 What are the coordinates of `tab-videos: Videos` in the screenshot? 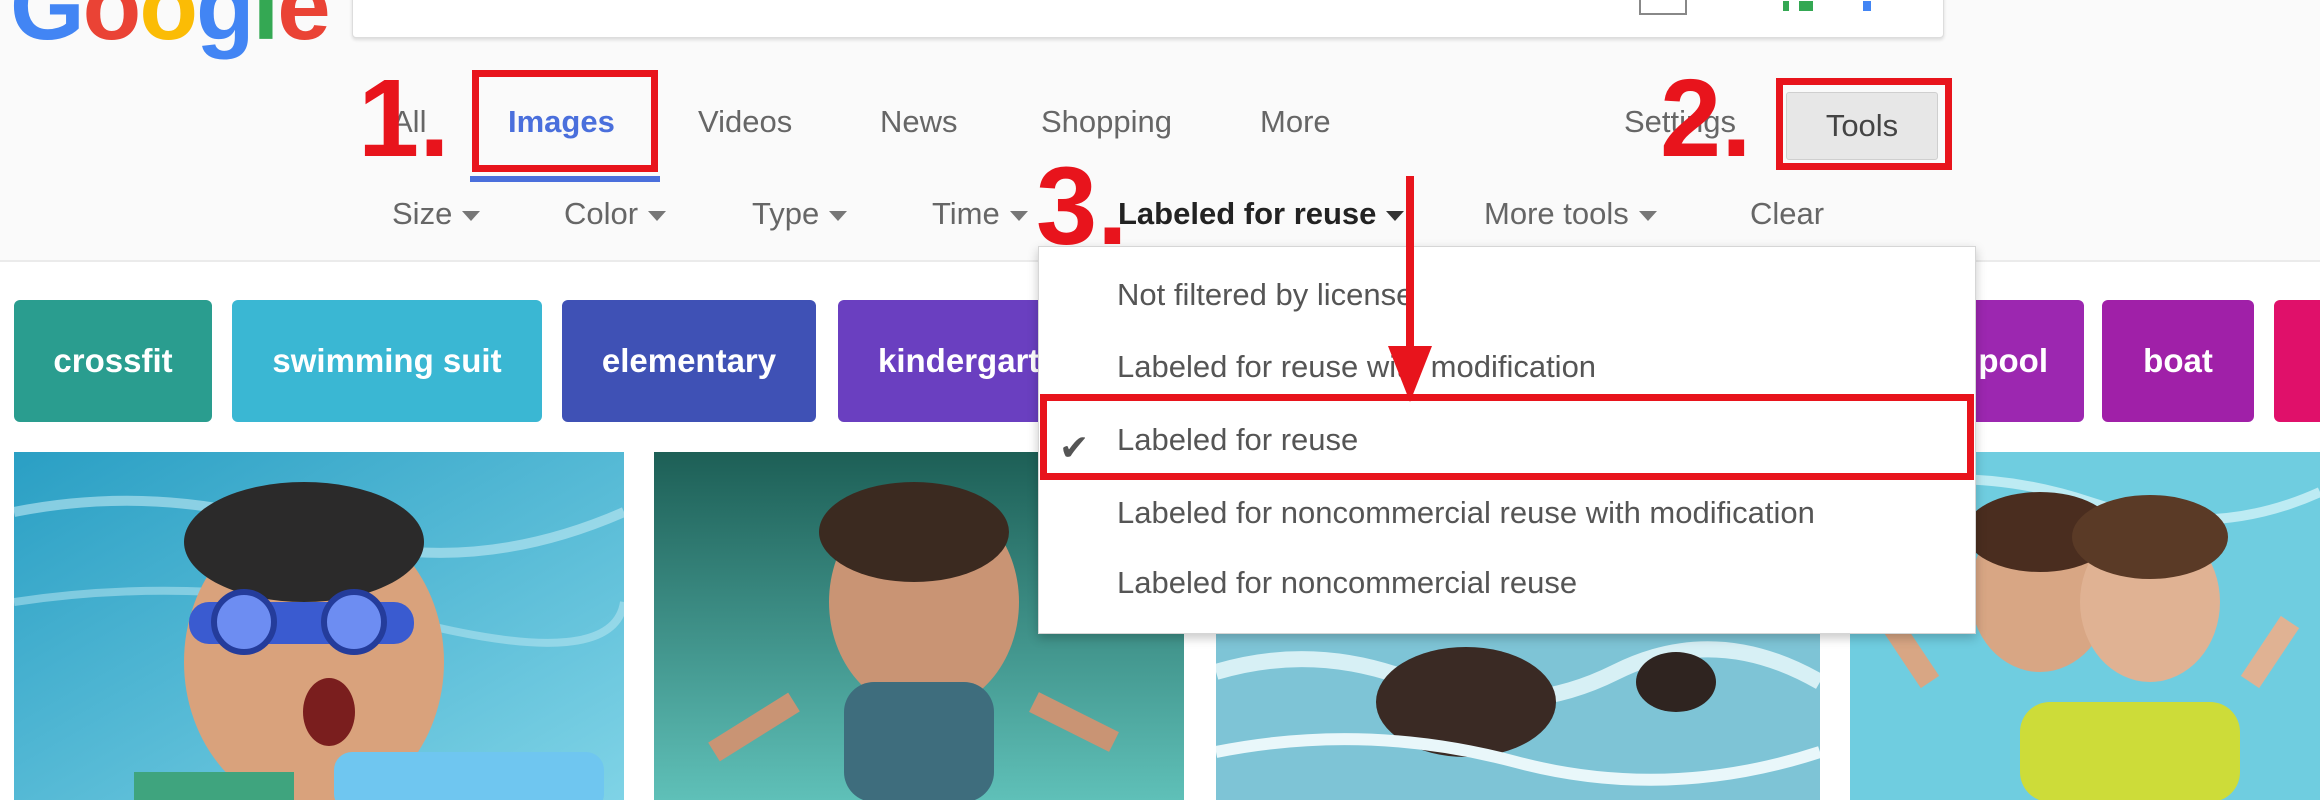 It's located at (745, 122).